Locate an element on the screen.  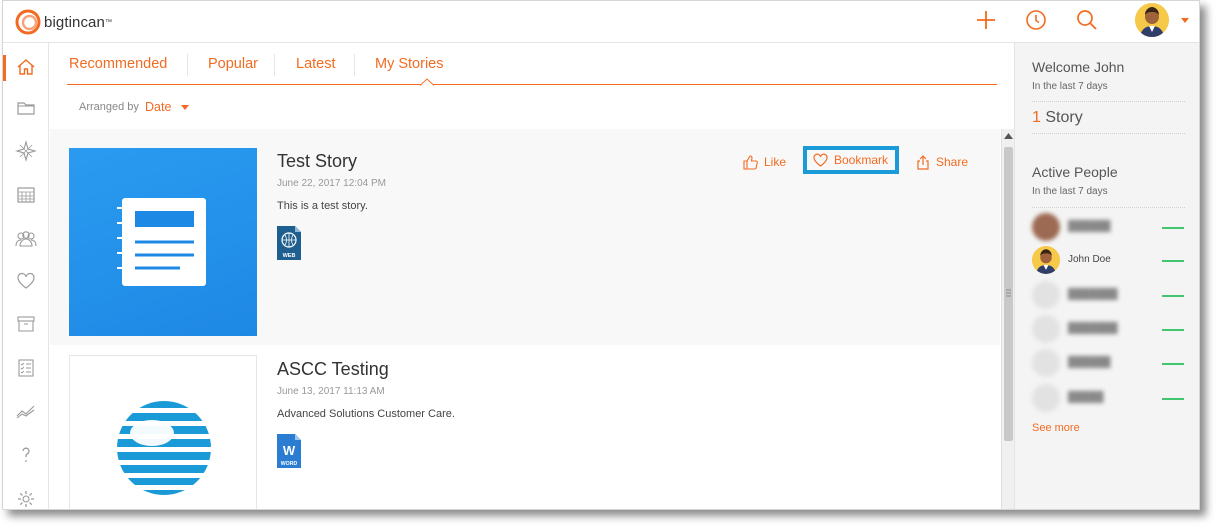
top-bar: bigtincan ™ is located at coordinates (601, 22).